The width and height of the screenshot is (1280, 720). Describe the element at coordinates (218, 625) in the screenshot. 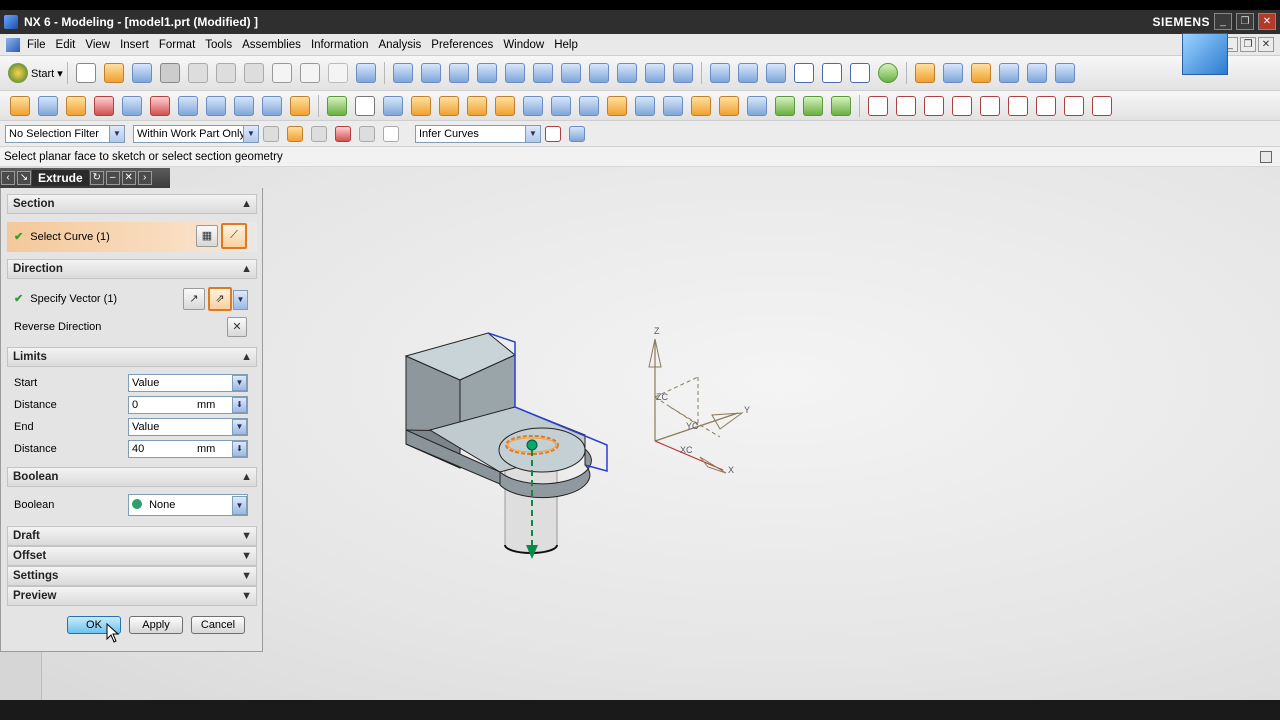

I see `cancel-button: Cancel` at that location.